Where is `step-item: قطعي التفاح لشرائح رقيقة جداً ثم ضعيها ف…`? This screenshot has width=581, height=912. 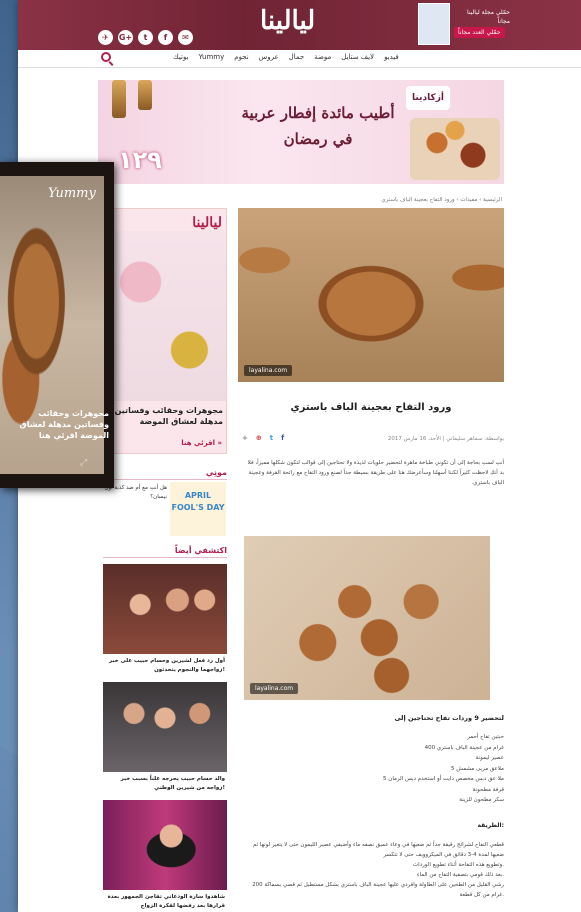 step-item: قطعي التفاح لشرائح رقيقة جداً ثم ضعيها ف… is located at coordinates (378, 850).